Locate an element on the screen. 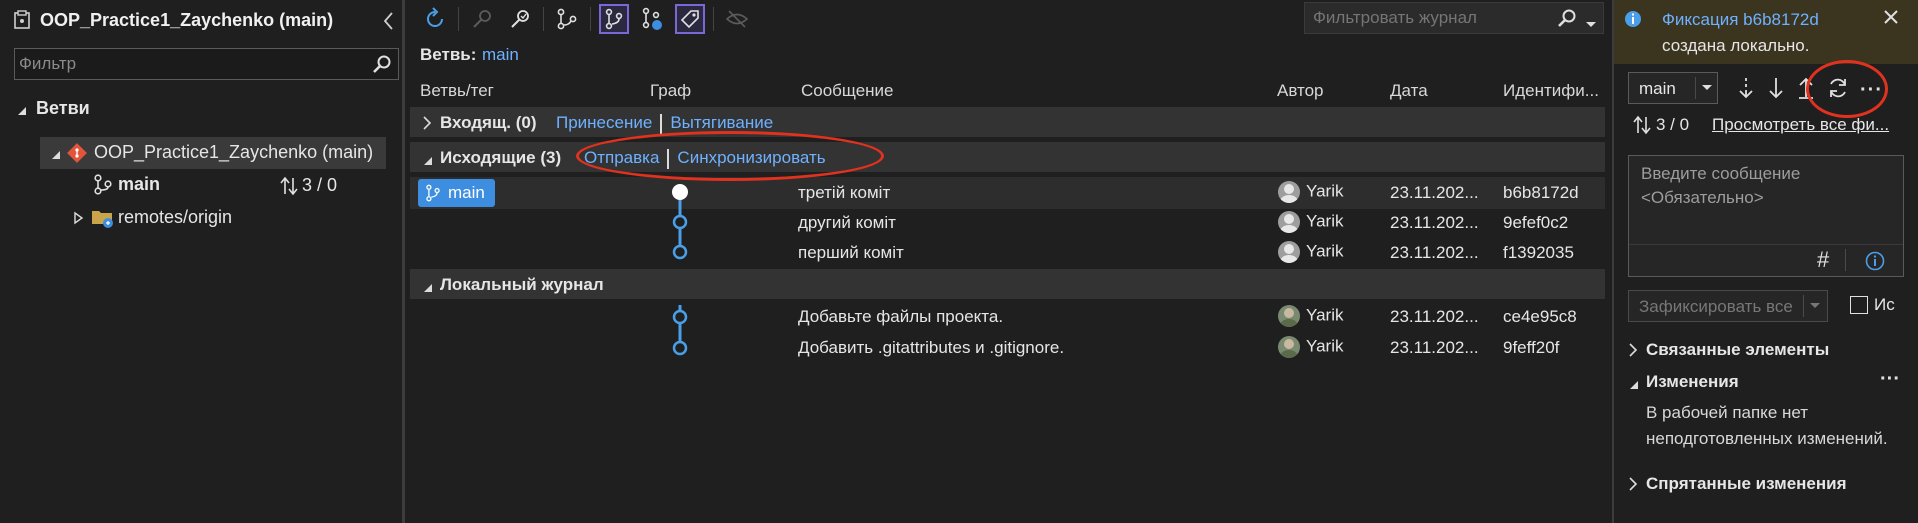  hash-icon: # is located at coordinates (1823, 260).